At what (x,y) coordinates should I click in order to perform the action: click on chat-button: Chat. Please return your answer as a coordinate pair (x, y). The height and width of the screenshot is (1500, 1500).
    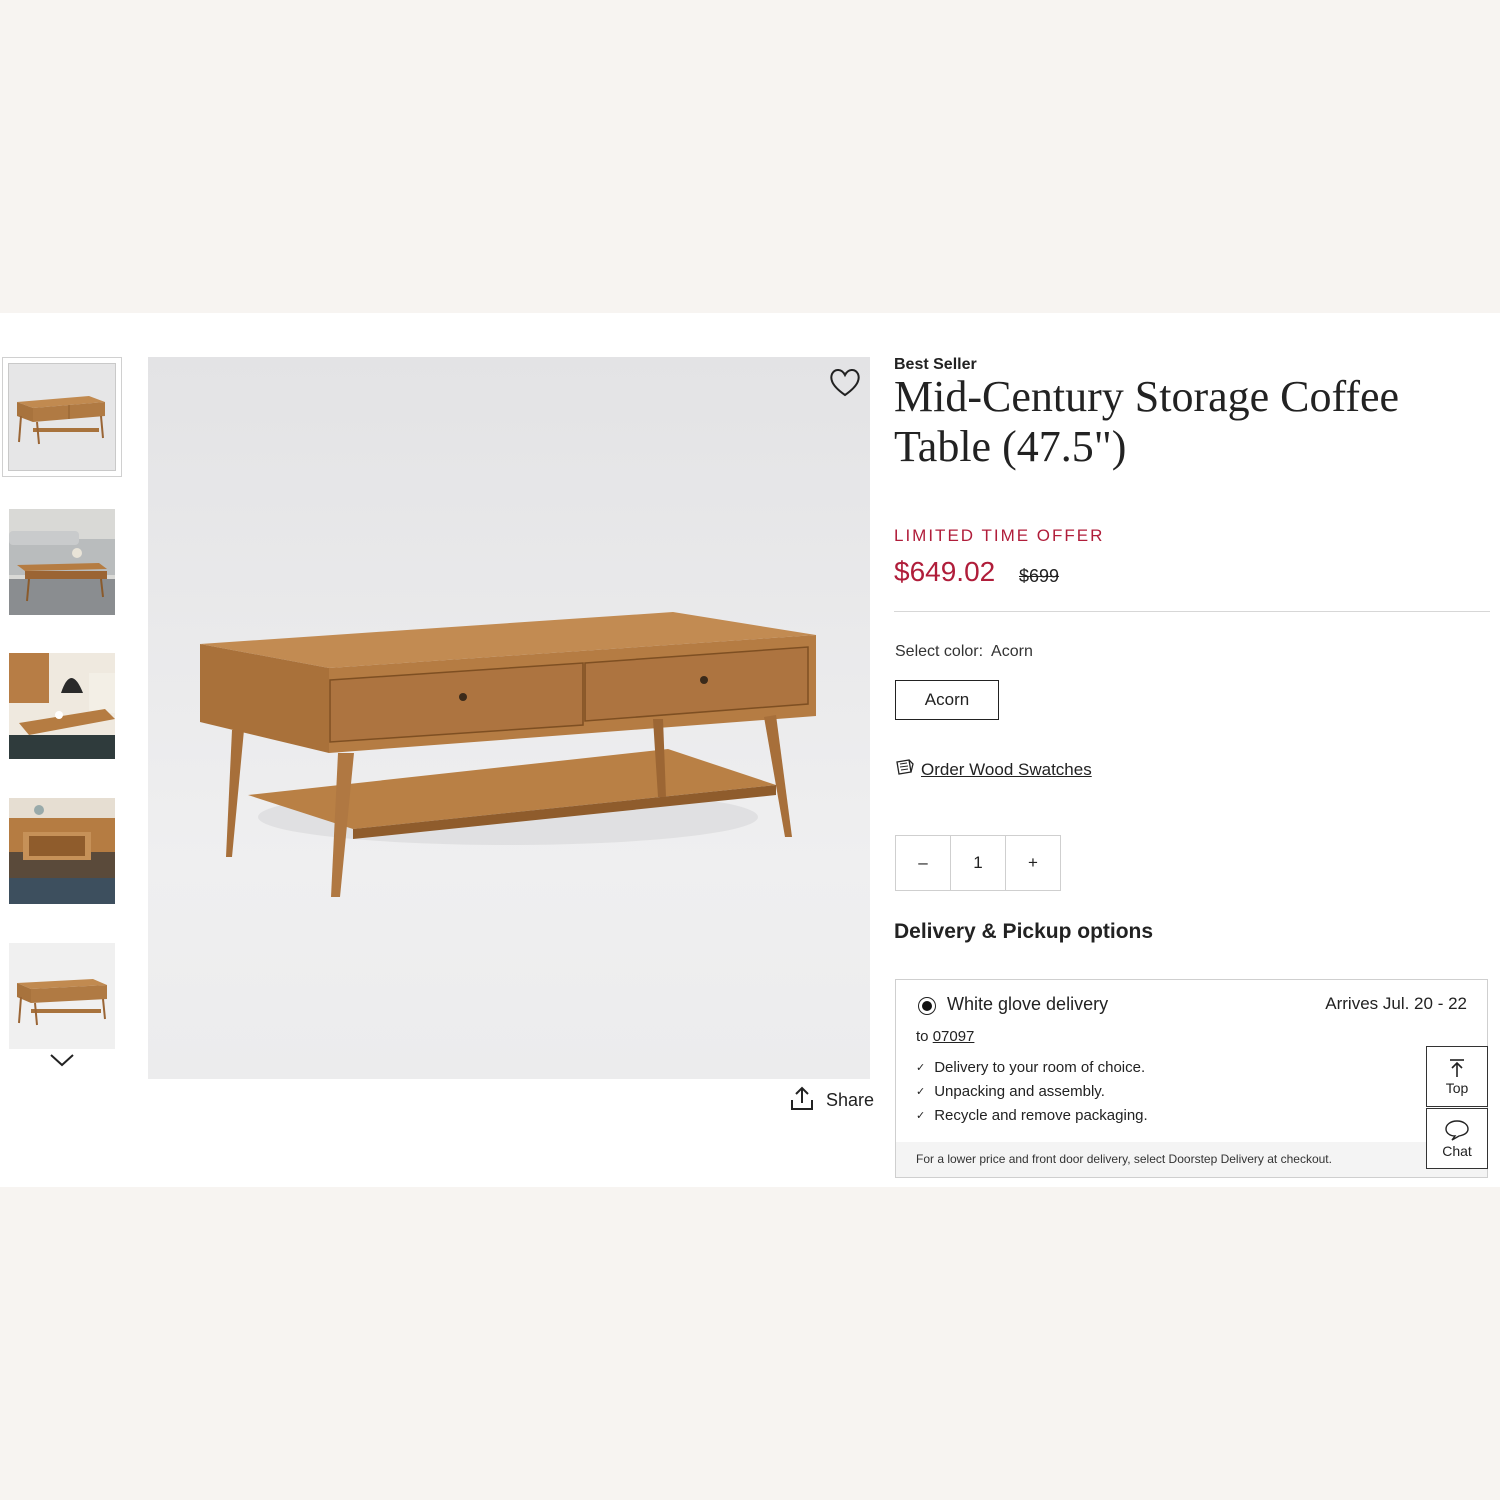
    Looking at the image, I should click on (1457, 1138).